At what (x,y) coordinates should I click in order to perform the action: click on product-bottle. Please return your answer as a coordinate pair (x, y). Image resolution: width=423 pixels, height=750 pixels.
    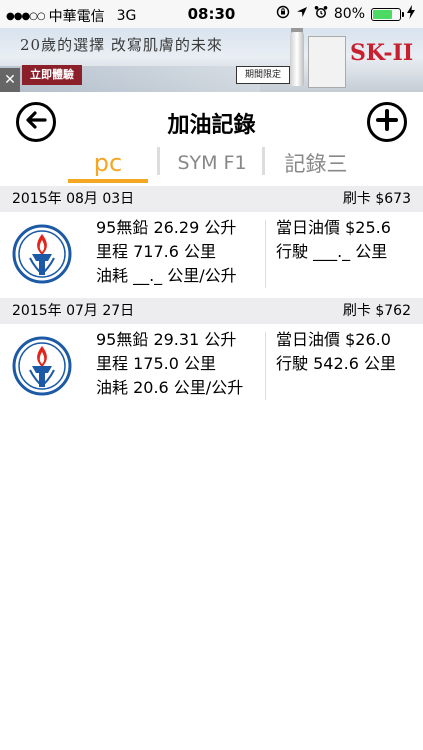
    Looking at the image, I should click on (297, 59).